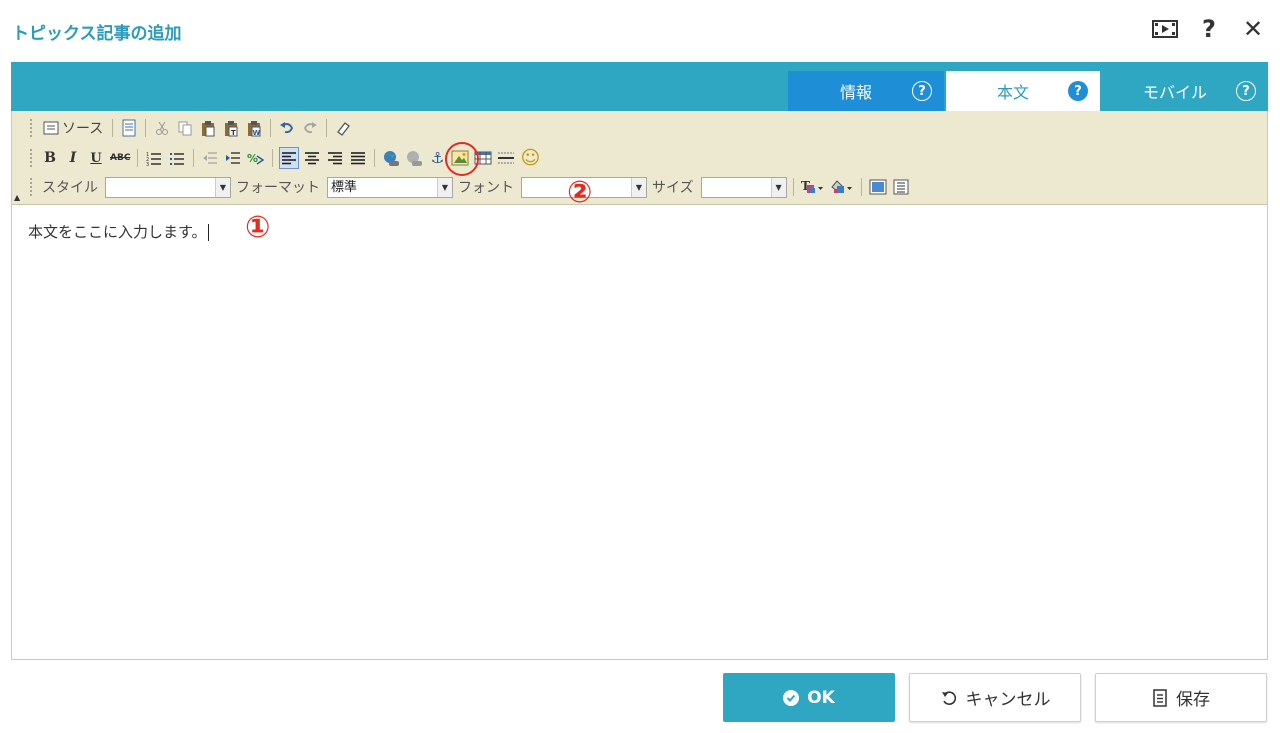  I want to click on redo-icon, so click(310, 128).